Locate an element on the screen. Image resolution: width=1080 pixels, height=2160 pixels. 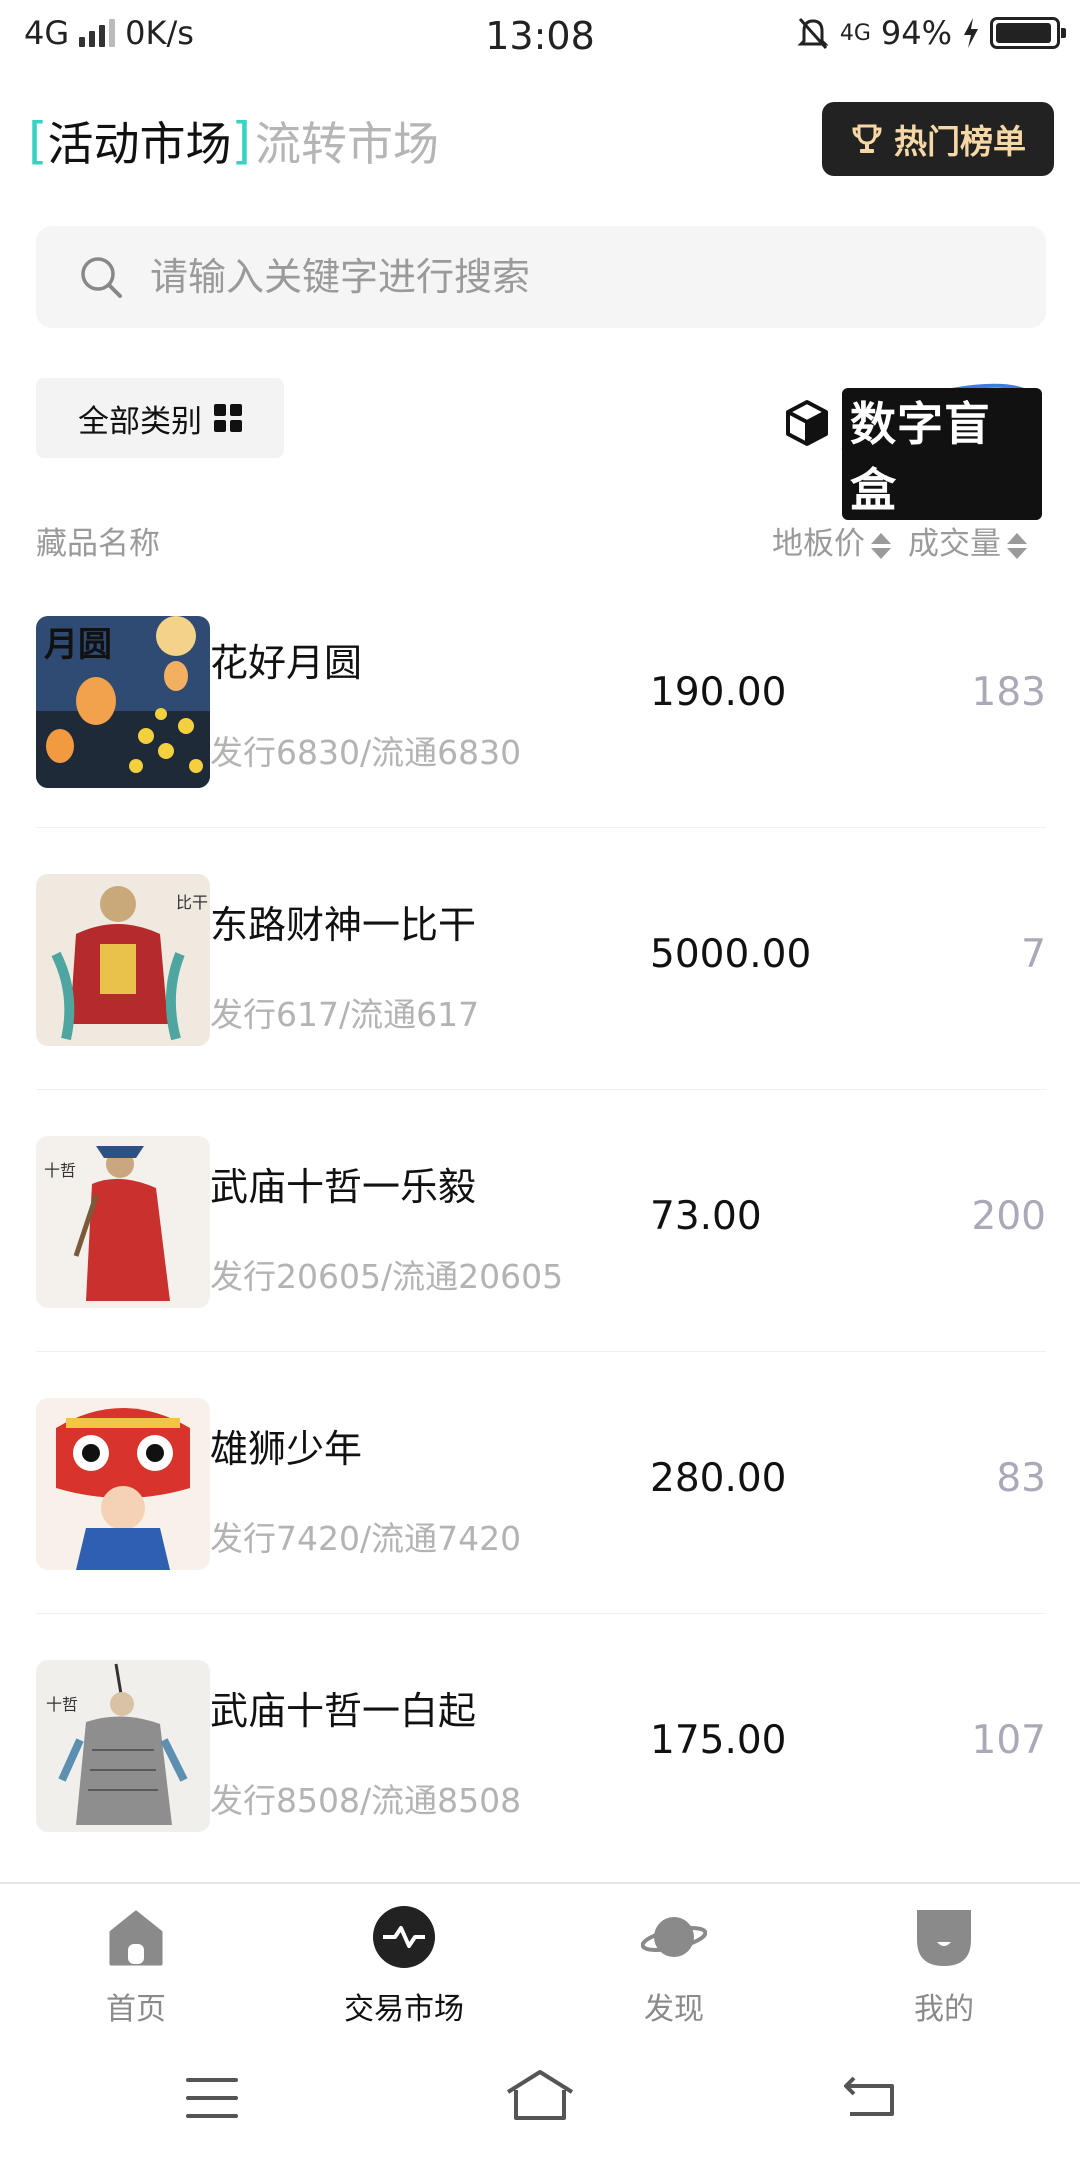
nav-market-label: 交易市场 is located at coordinates (404, 2009).